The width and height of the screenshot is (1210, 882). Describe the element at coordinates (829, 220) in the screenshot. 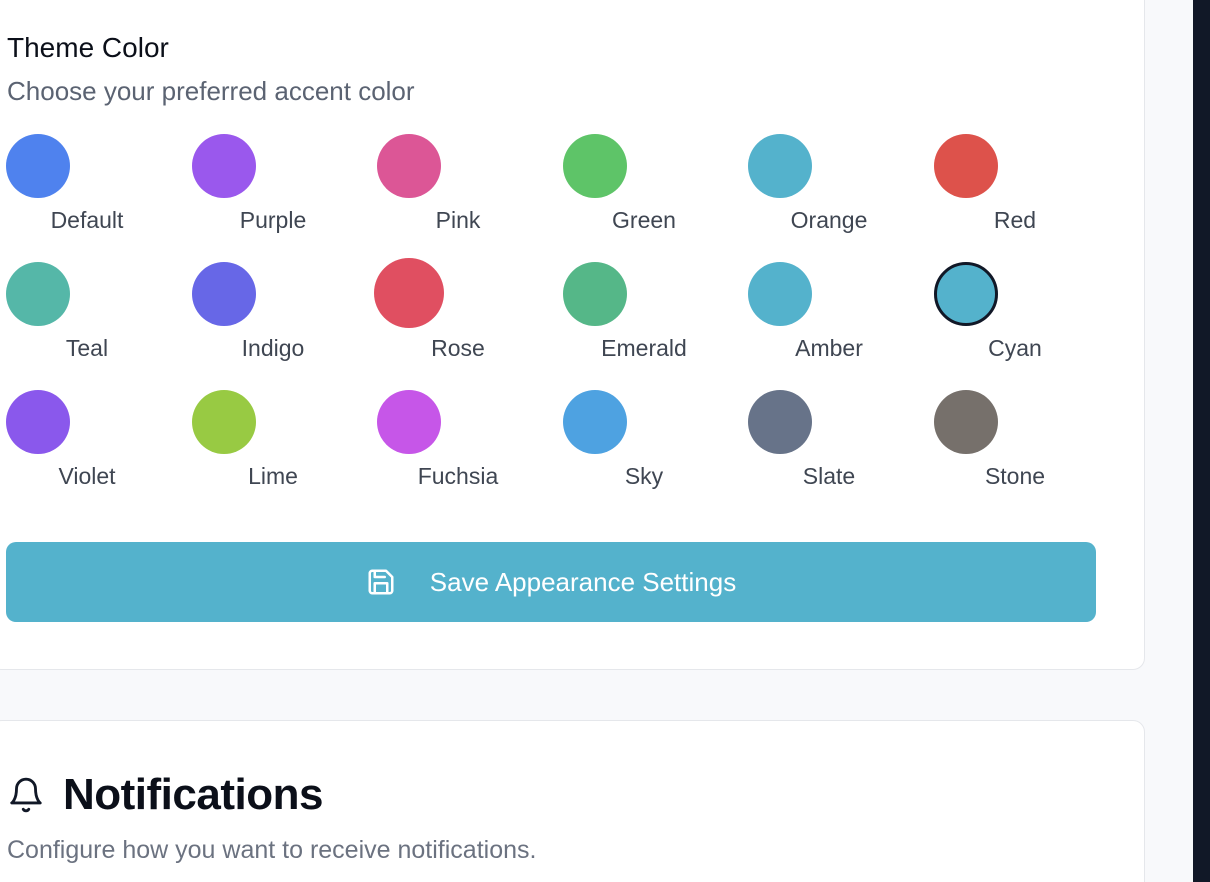

I see `swatch-label: Orange` at that location.